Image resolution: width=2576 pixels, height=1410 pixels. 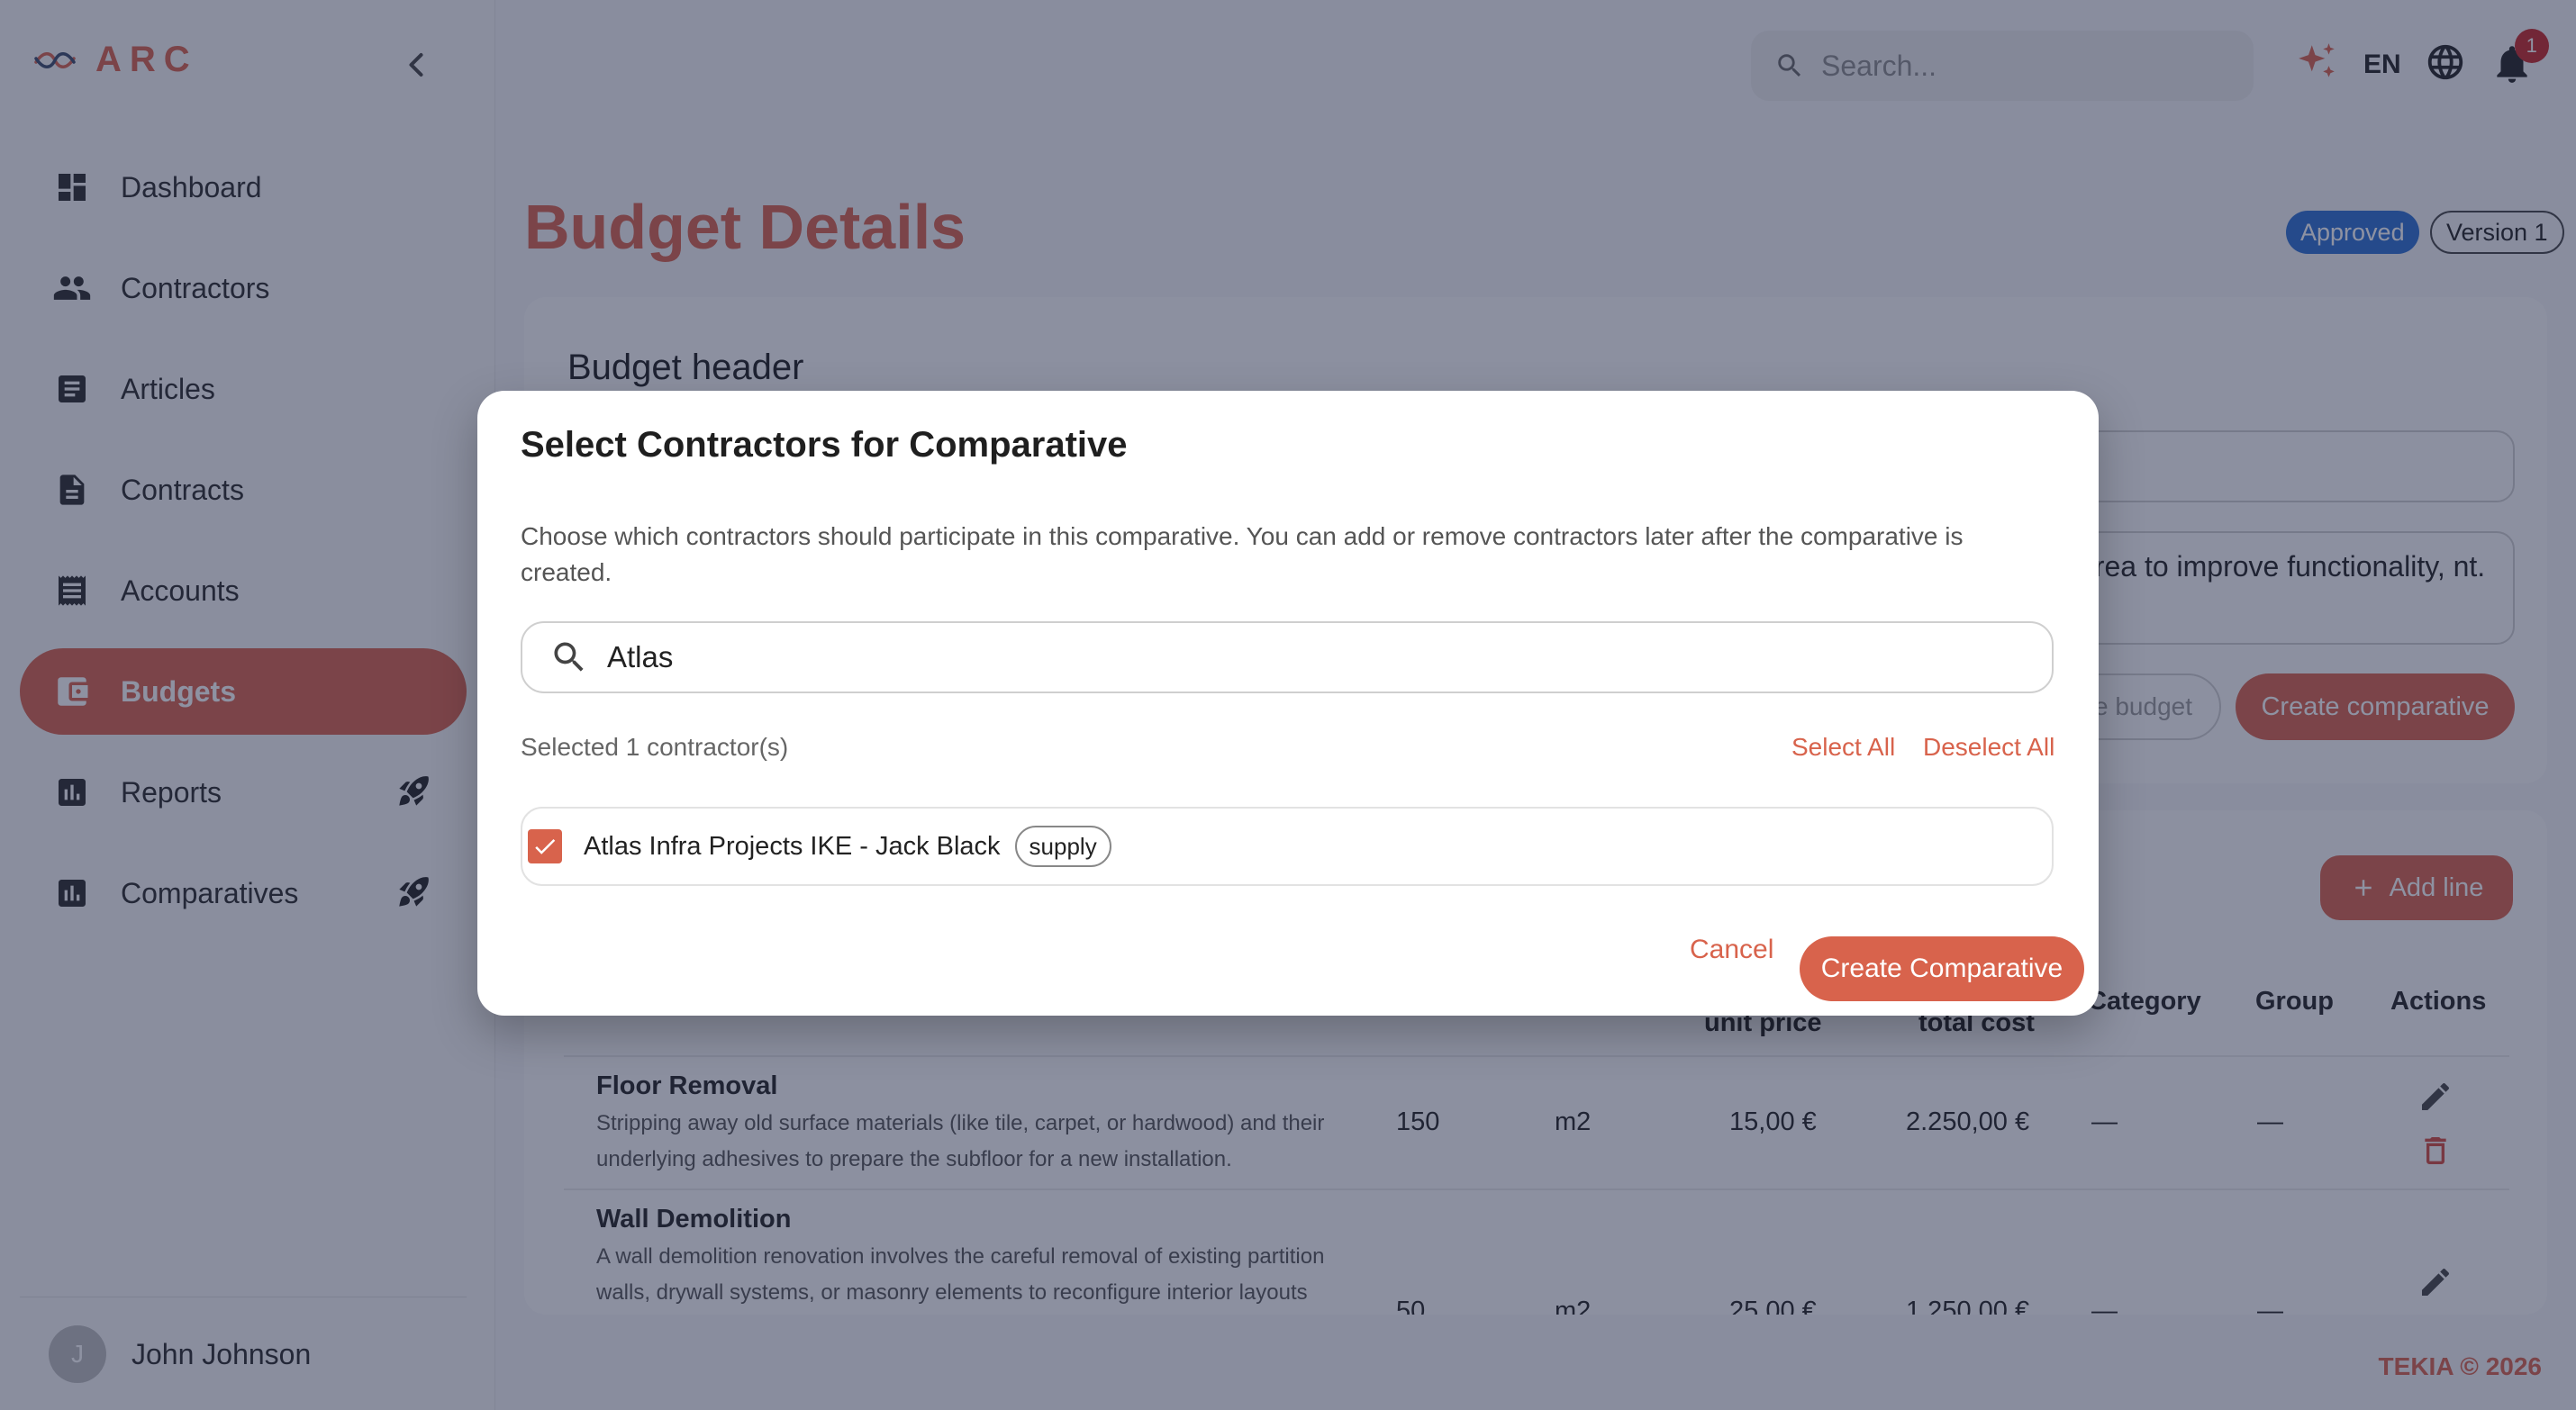 I want to click on contractor-search-field, so click(x=1287, y=657).